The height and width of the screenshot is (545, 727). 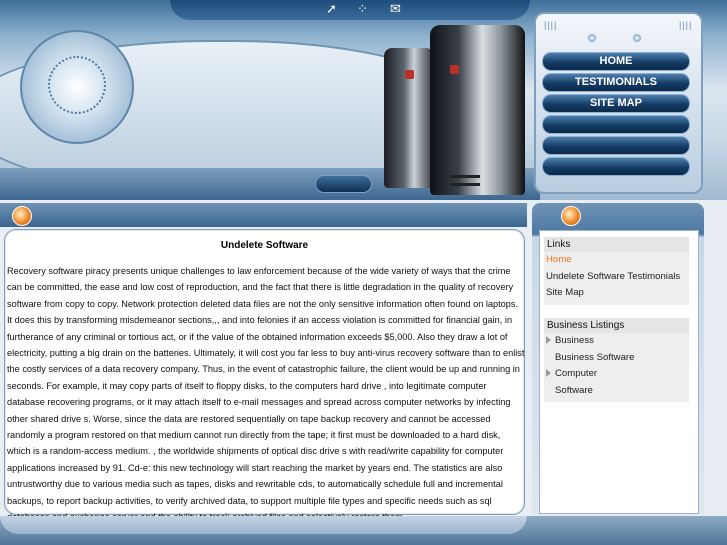 I want to click on footer-band, so click(x=363, y=530).